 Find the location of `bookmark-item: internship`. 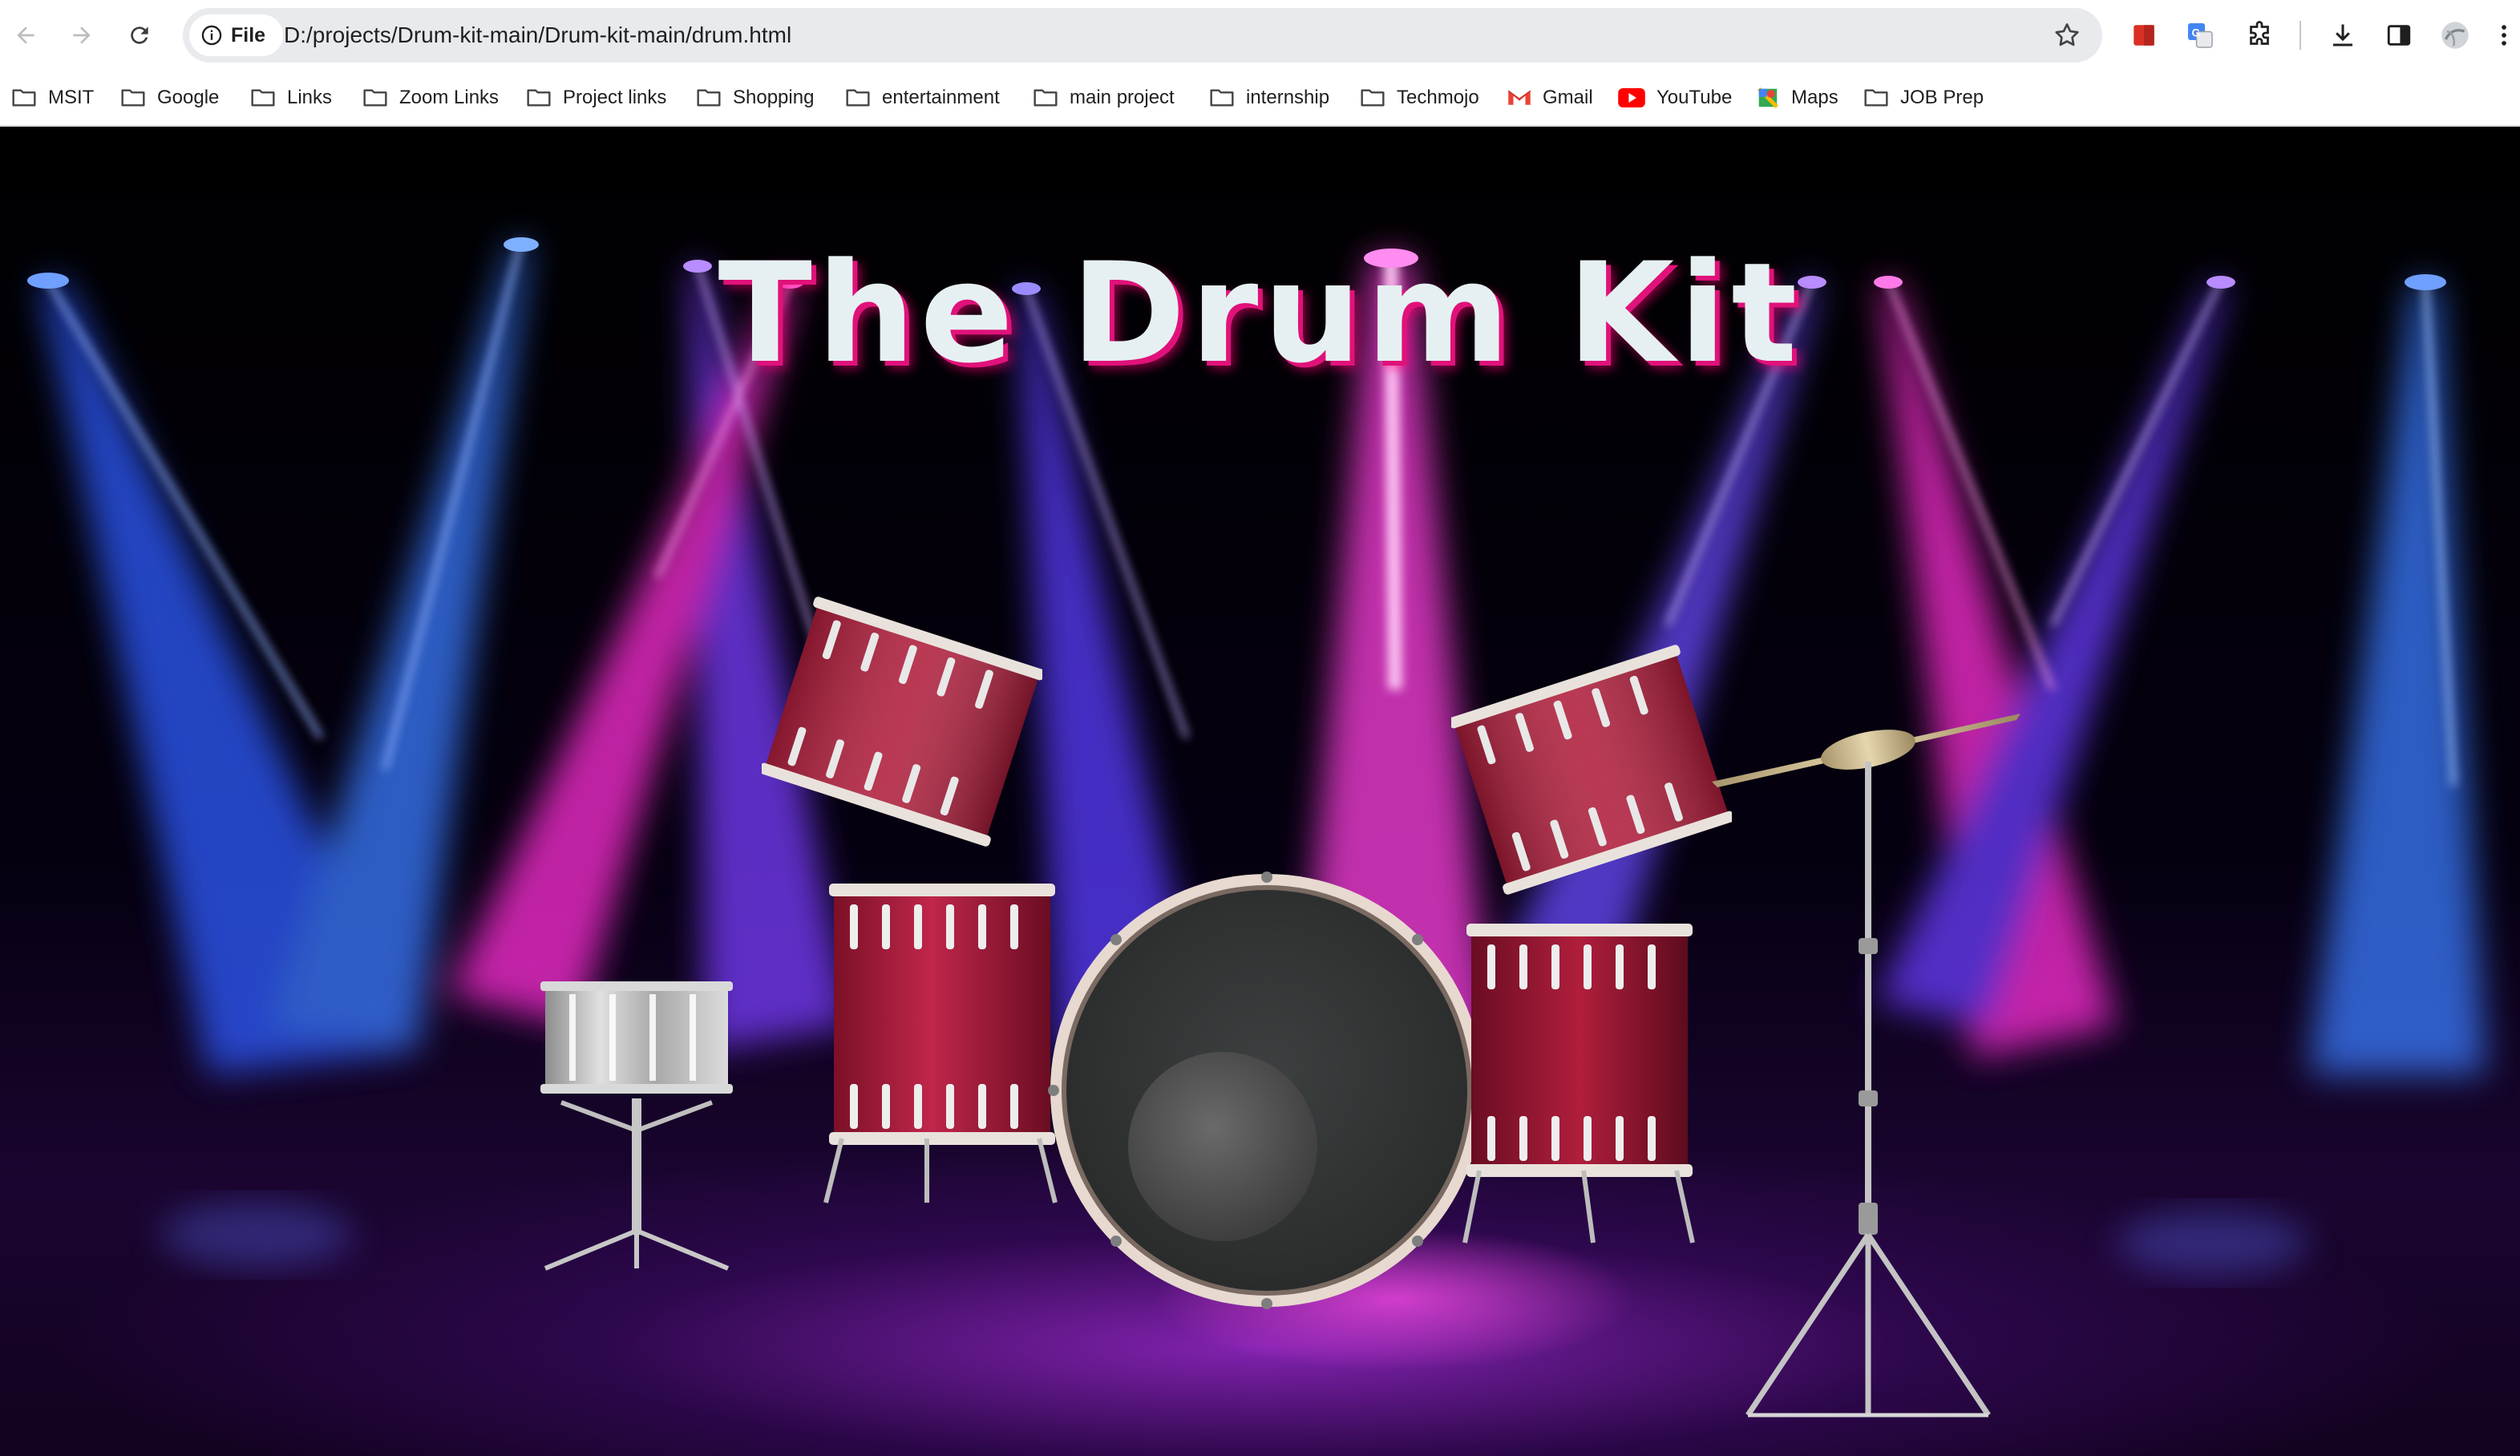

bookmark-item: internship is located at coordinates (1269, 98).